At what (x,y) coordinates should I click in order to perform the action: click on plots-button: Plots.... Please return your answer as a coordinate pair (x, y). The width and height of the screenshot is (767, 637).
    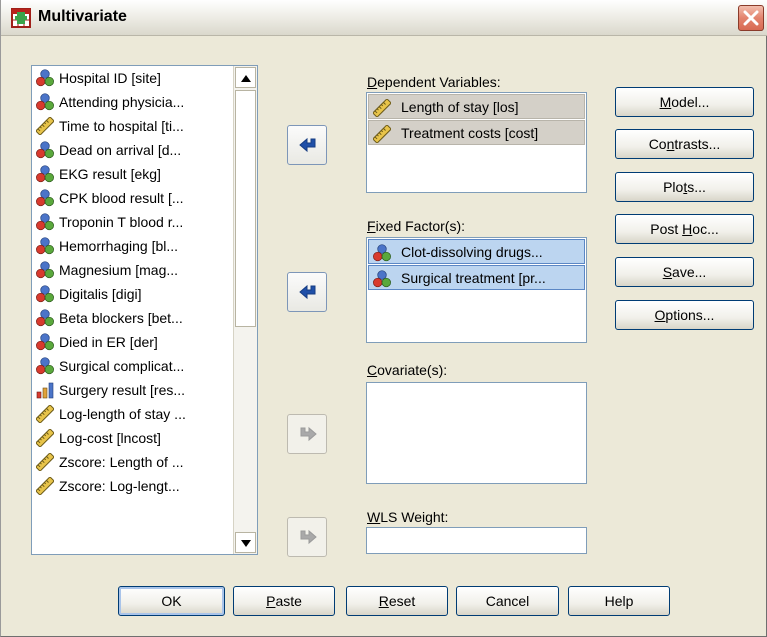
    Looking at the image, I should click on (684, 187).